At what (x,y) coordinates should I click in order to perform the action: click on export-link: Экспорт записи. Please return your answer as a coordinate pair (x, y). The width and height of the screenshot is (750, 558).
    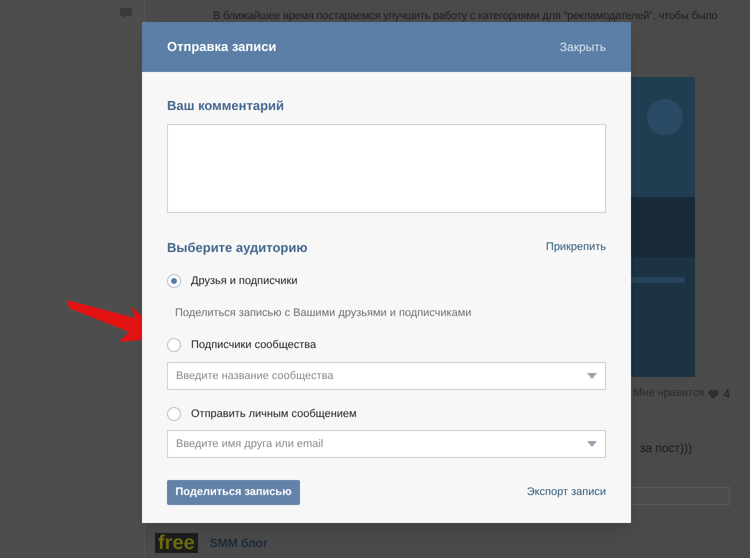
    Looking at the image, I should click on (566, 492).